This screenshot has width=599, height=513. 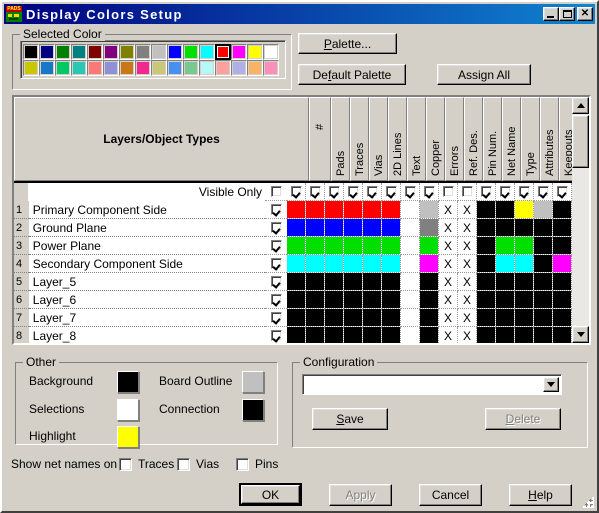 I want to click on minimize-button, so click(x=551, y=14).